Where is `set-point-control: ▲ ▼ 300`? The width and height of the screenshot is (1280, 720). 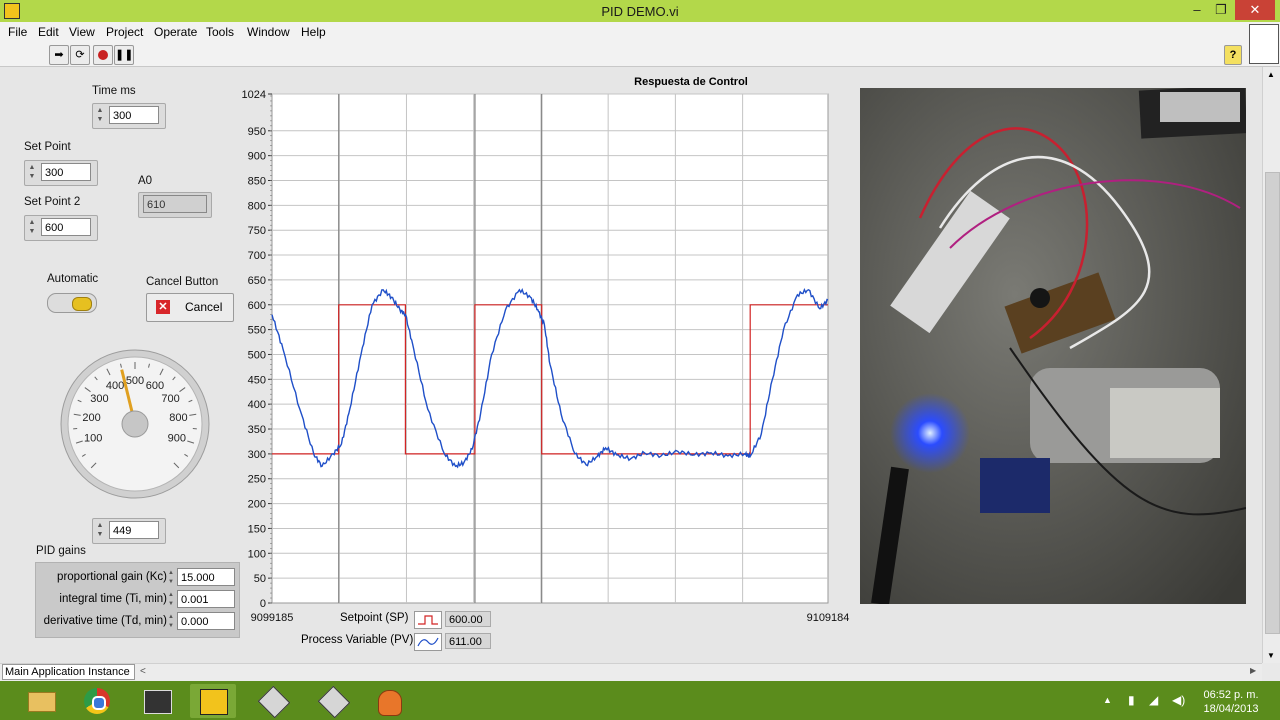
set-point-control: ▲ ▼ 300 is located at coordinates (61, 173).